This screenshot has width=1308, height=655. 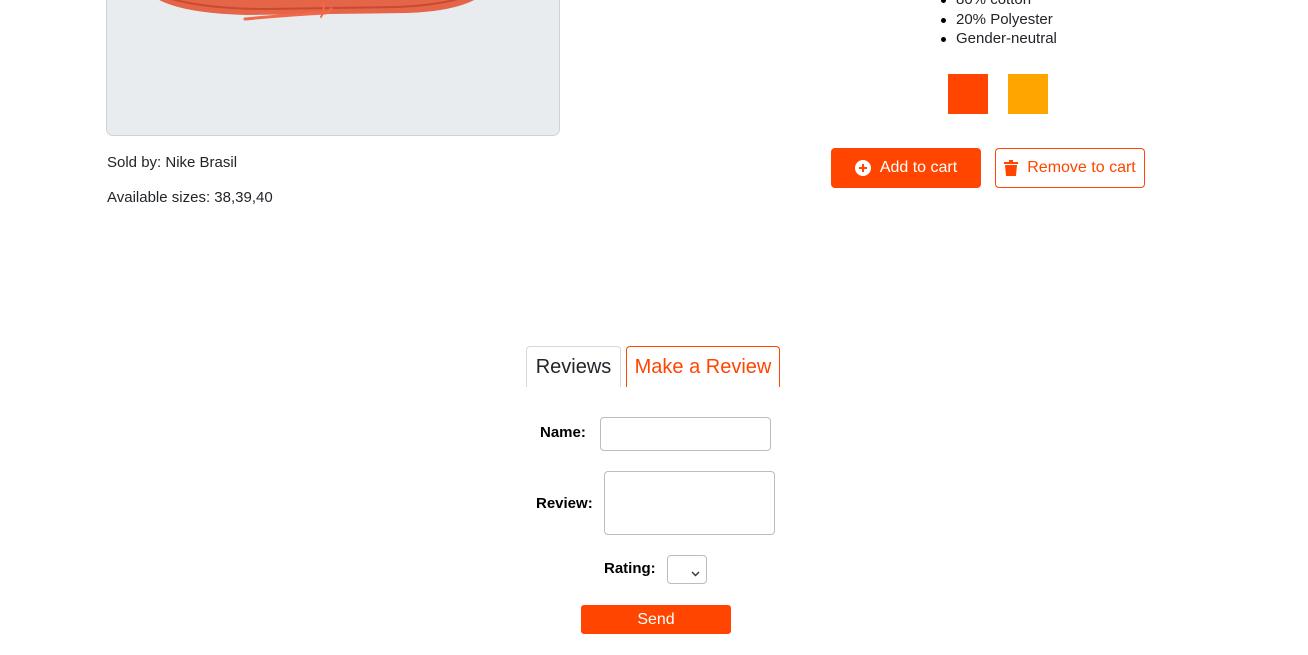 I want to click on tab-reviews: Reviews, so click(x=573, y=366).